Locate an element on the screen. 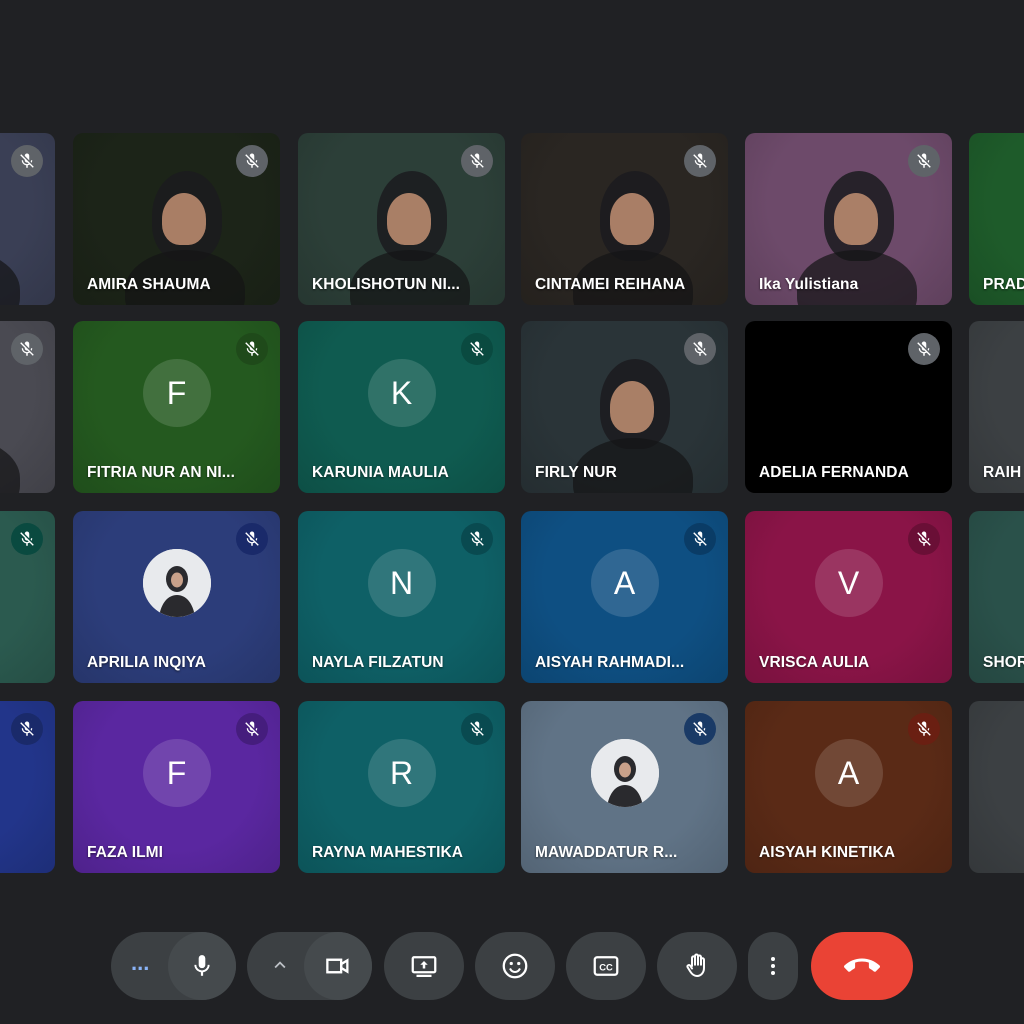 The width and height of the screenshot is (1024, 1024). participant-name: RAYNA MAHESTIKA is located at coordinates (388, 852).